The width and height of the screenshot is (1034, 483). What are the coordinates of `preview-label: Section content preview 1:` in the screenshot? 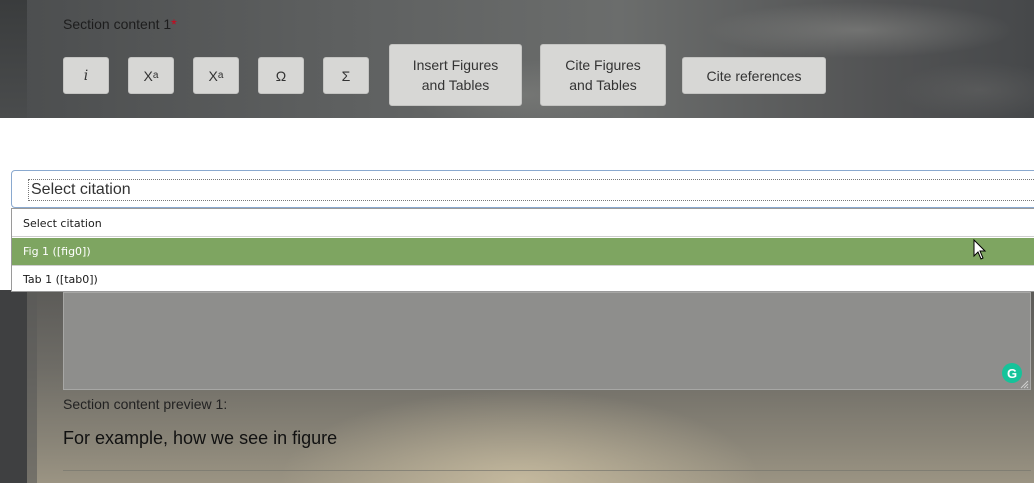 It's located at (145, 404).